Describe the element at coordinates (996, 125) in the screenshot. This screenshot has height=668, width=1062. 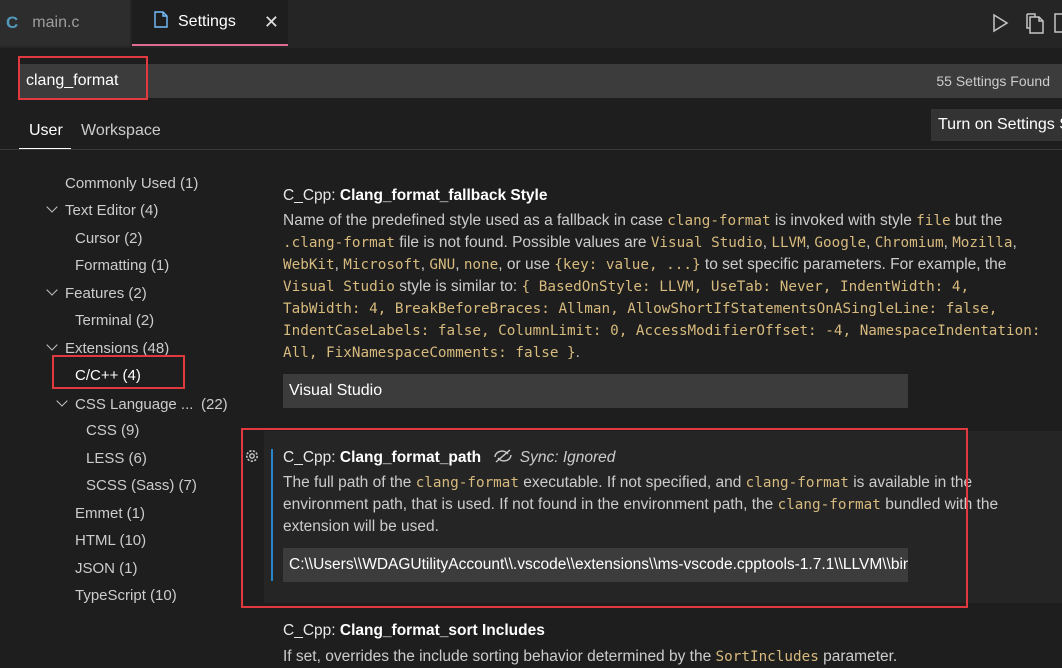
I see `turn-on-settings-sync-button: Turn on Settings Sync` at that location.